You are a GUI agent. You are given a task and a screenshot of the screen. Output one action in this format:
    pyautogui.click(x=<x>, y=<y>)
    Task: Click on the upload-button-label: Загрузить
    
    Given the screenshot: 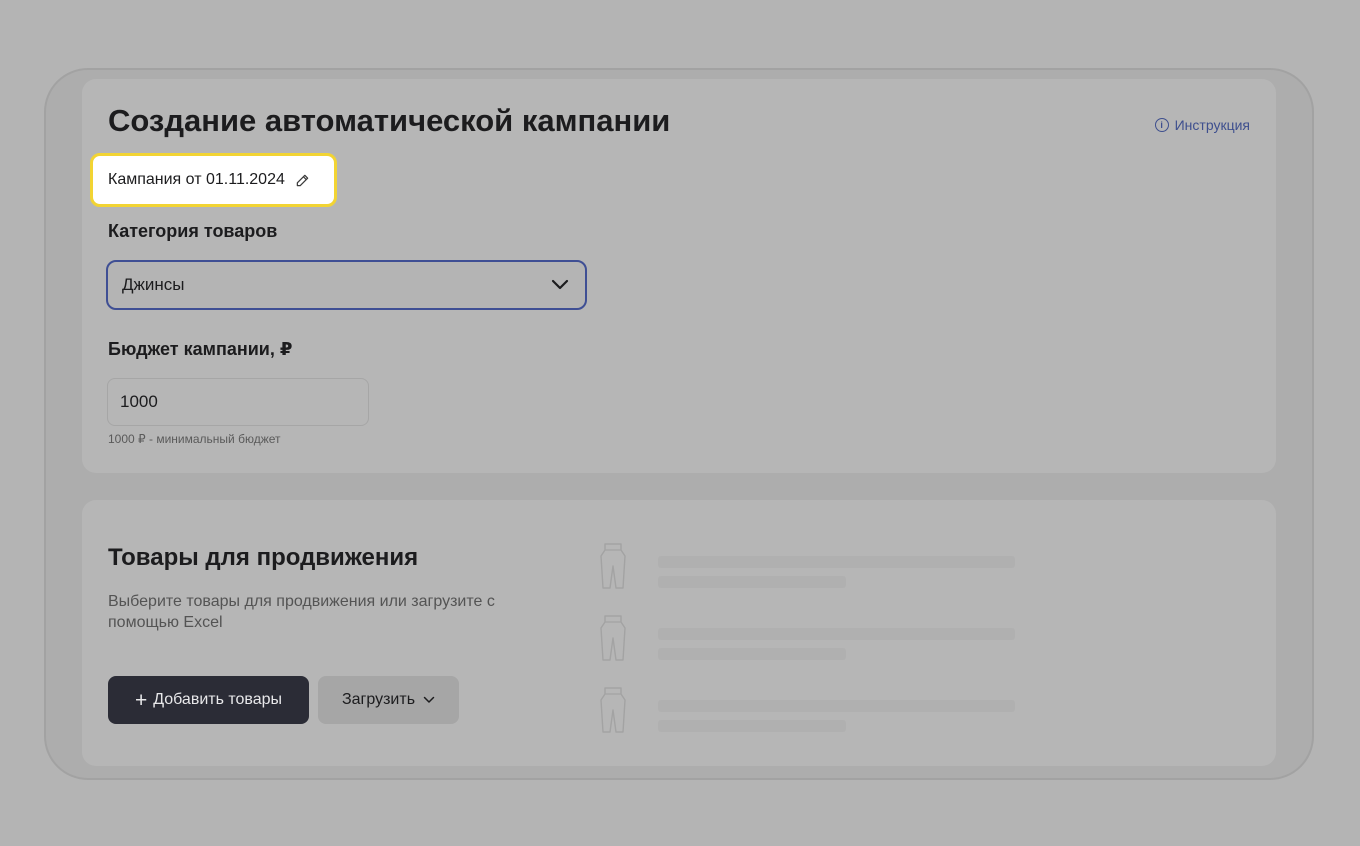 What is the action you would take?
    pyautogui.click(x=378, y=699)
    